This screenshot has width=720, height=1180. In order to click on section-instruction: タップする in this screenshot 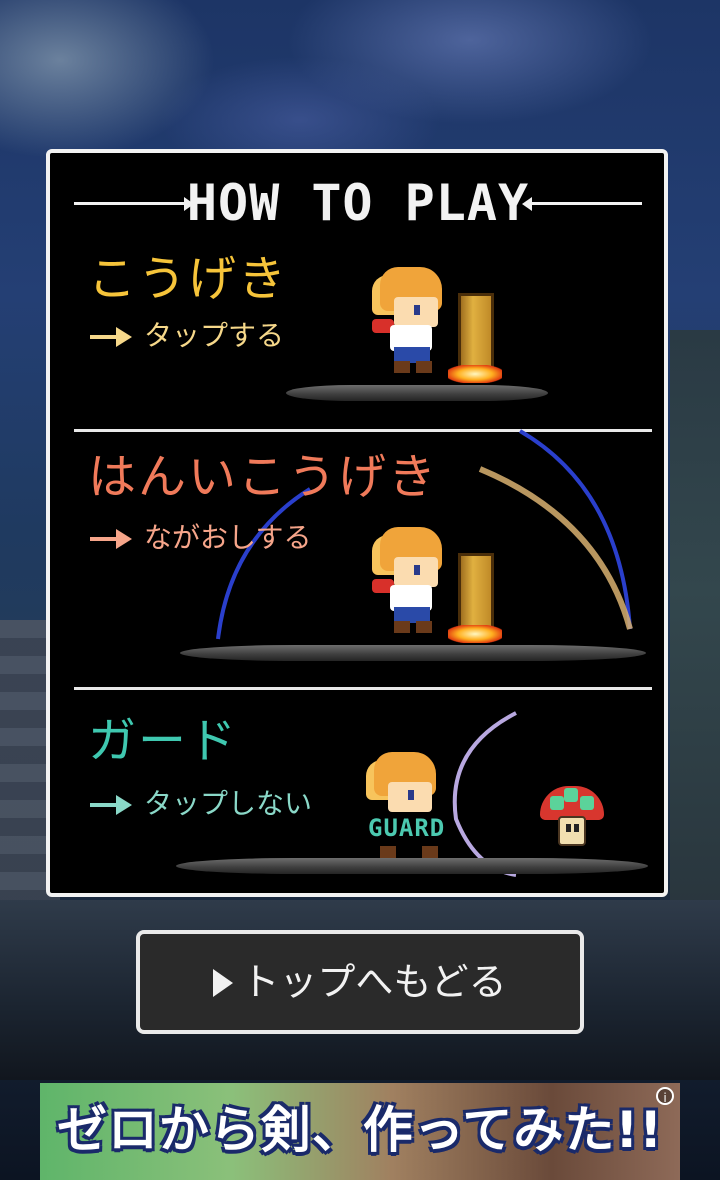, I will do `click(187, 336)`.